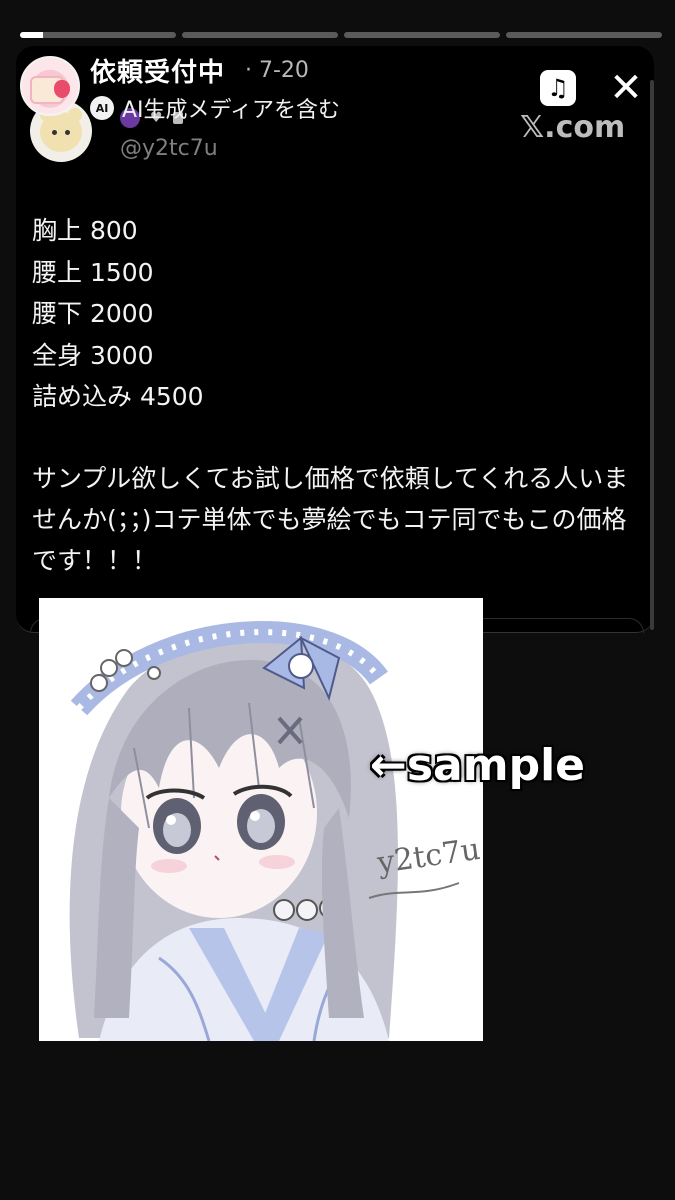  I want to click on price-list: 胸上 800 腰上 1500 腰下 2000 全身 3000 詰め込み 4500, so click(118, 314).